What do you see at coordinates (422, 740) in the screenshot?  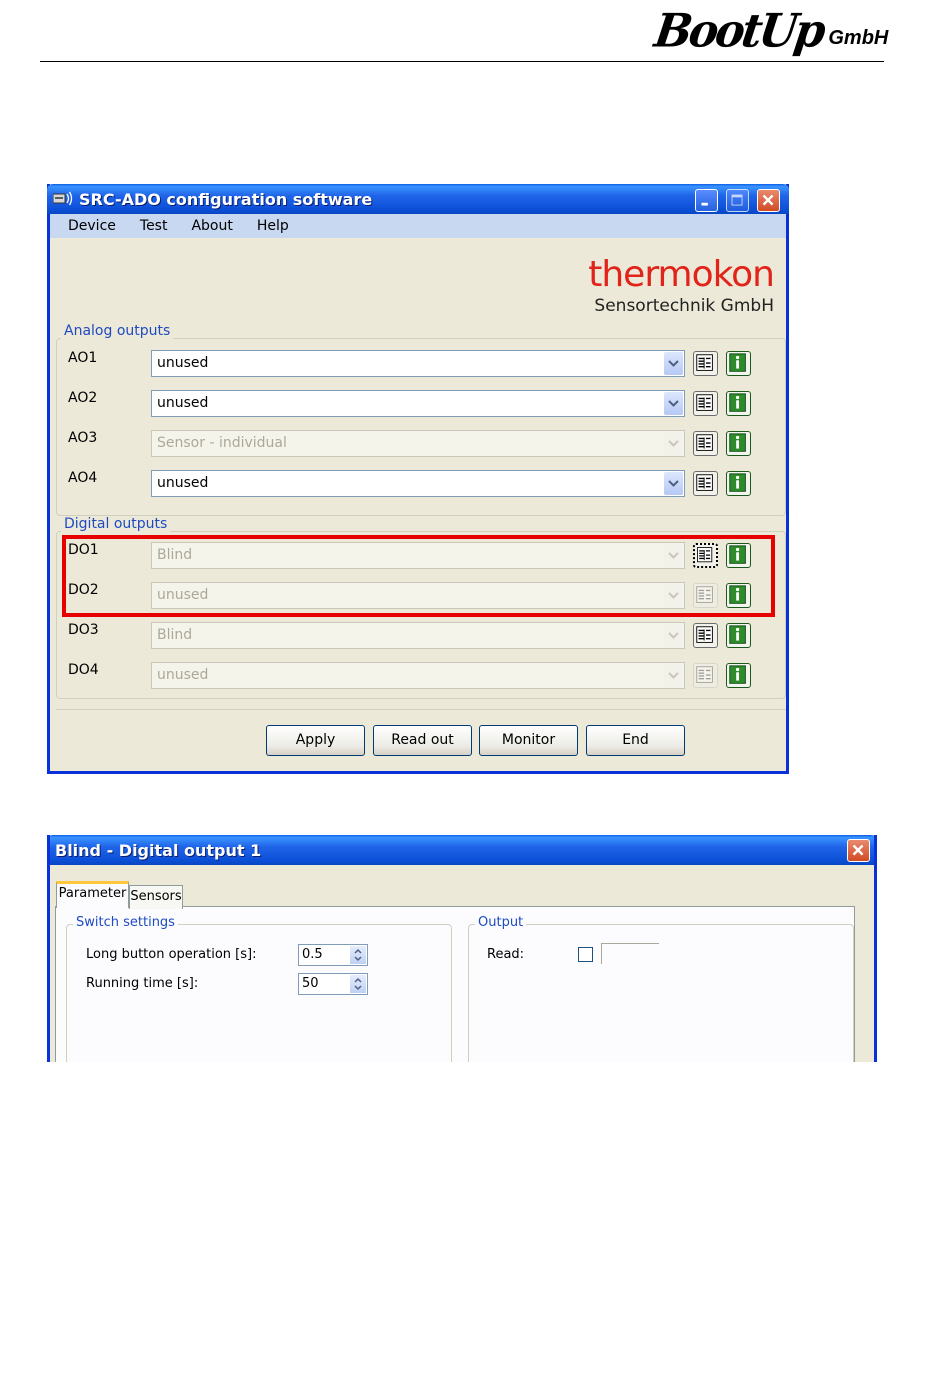 I see `read-out-button: Read out` at bounding box center [422, 740].